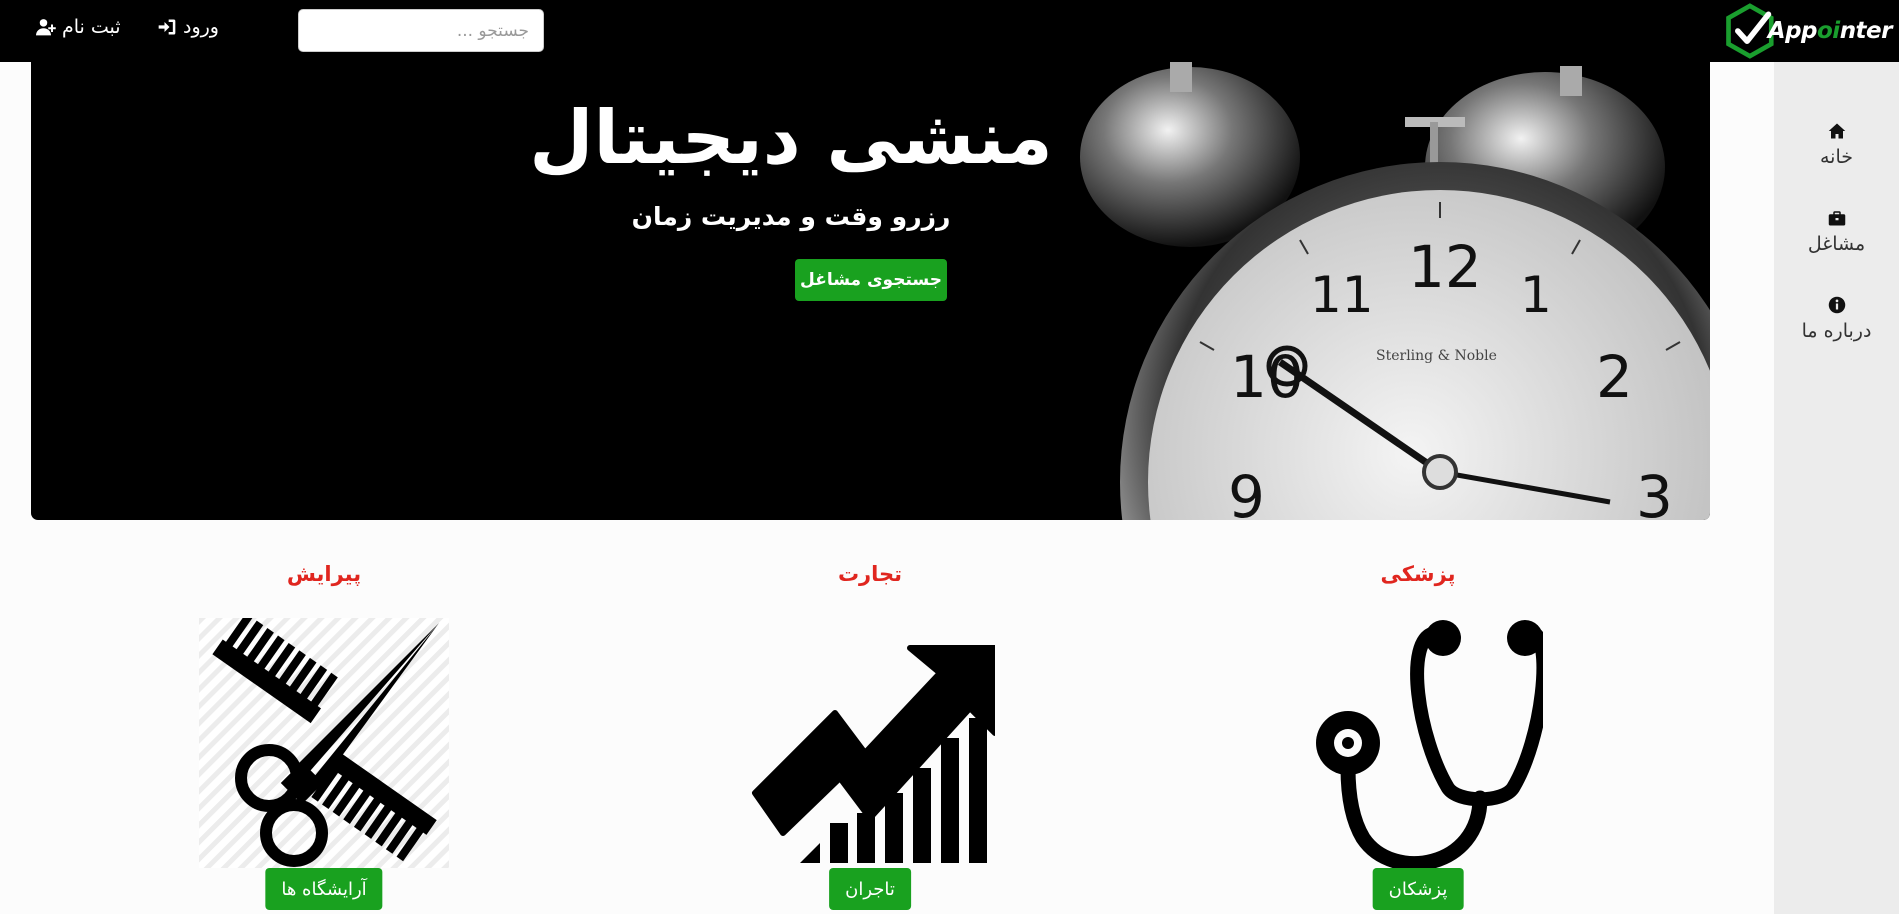  What do you see at coordinates (1836, 319) in the screenshot?
I see `sidebar-item-about: درباره ما` at bounding box center [1836, 319].